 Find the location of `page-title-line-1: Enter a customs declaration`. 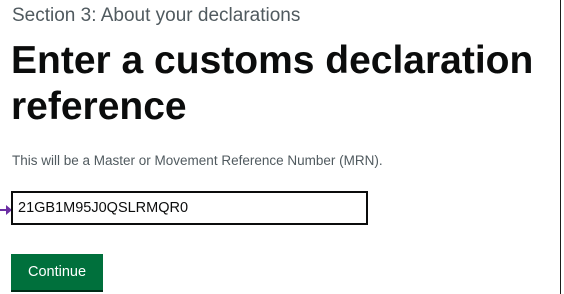

page-title-line-1: Enter a customs declaration is located at coordinates (272, 60).